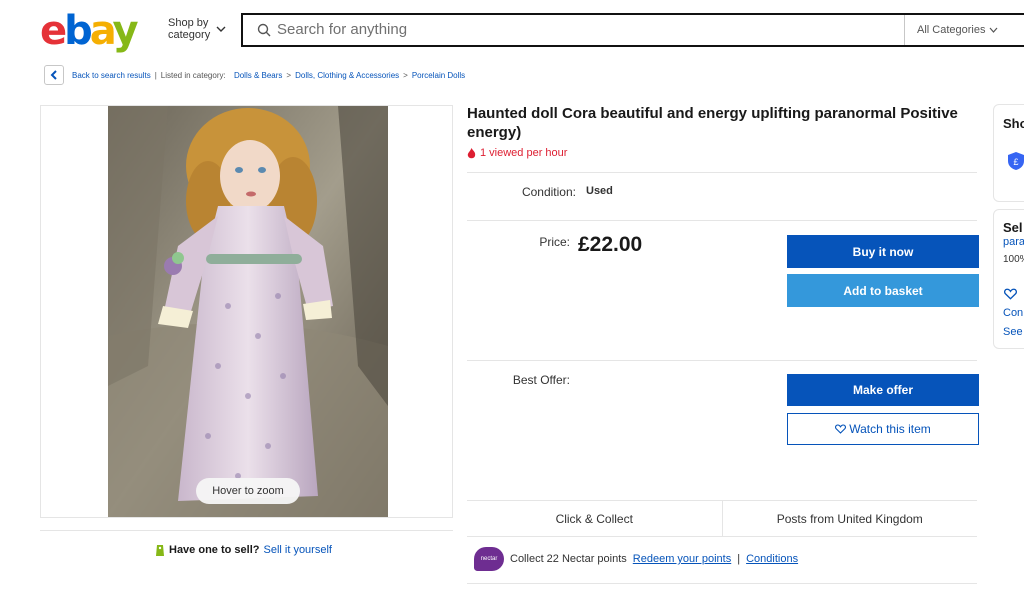 The image size is (1024, 589). I want to click on logo-y: y, so click(125, 31).